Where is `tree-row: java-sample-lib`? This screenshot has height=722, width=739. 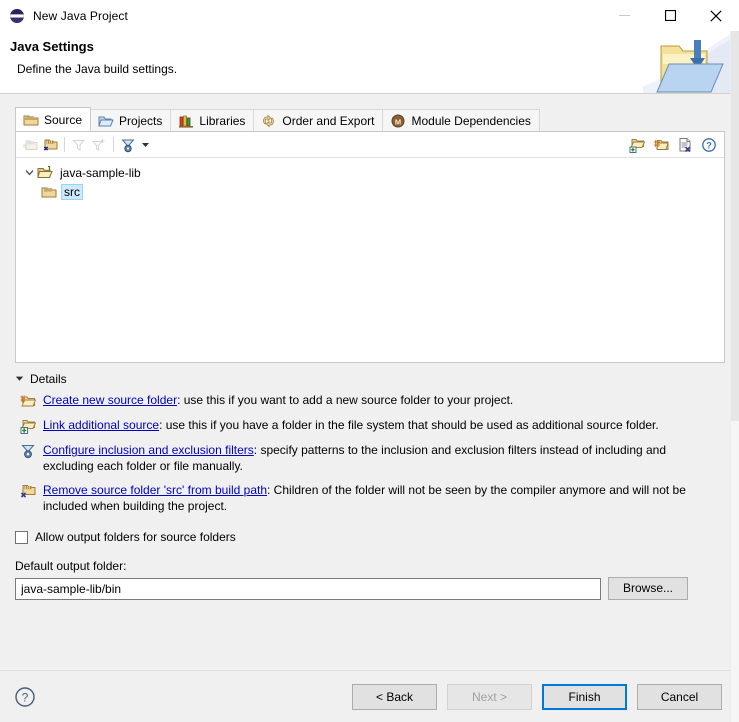
tree-row: java-sample-lib is located at coordinates (373, 172).